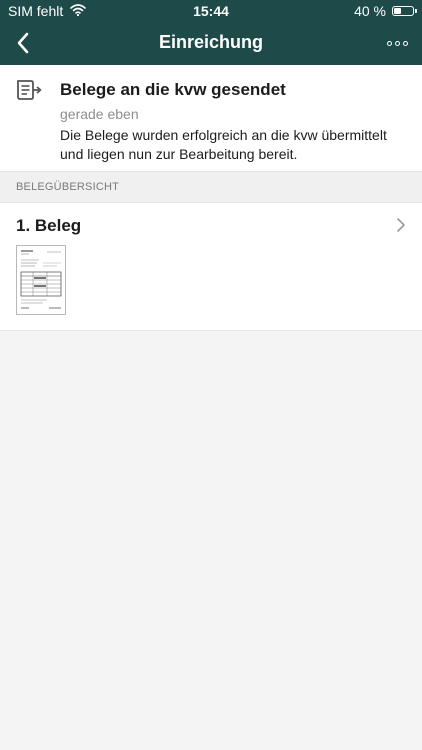 This screenshot has height=750, width=422. I want to click on beleg-title: 1. Beleg, so click(49, 225).